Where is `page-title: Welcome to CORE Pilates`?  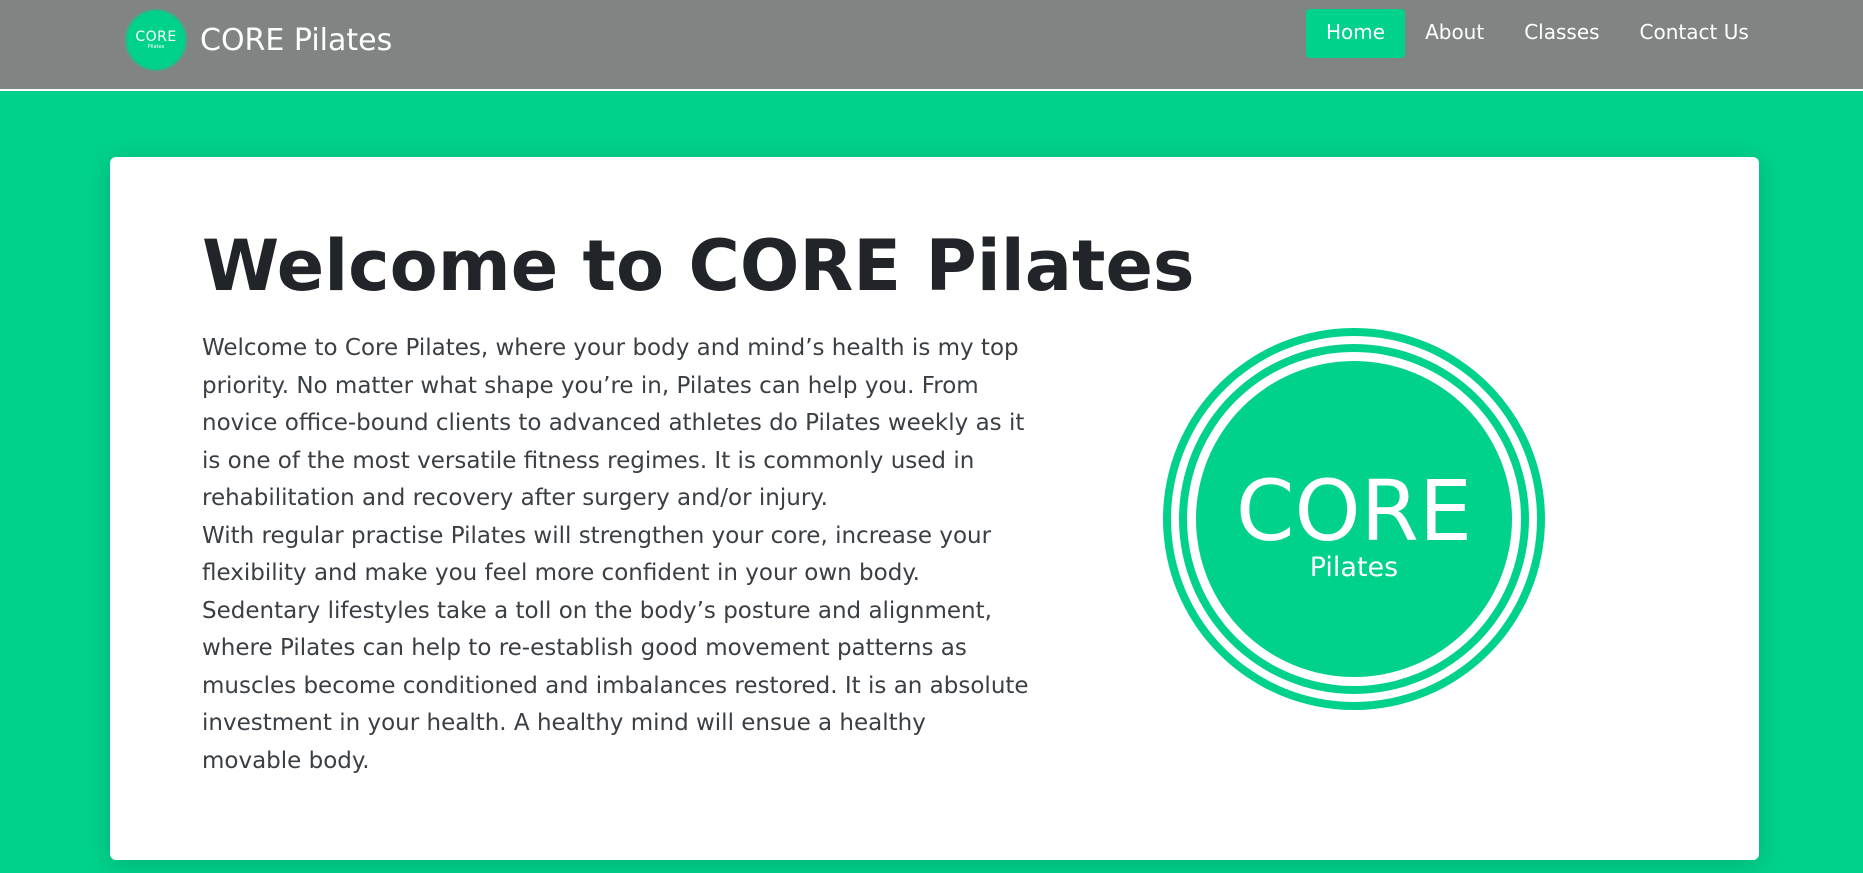
page-title: Welcome to CORE Pilates is located at coordinates (698, 266).